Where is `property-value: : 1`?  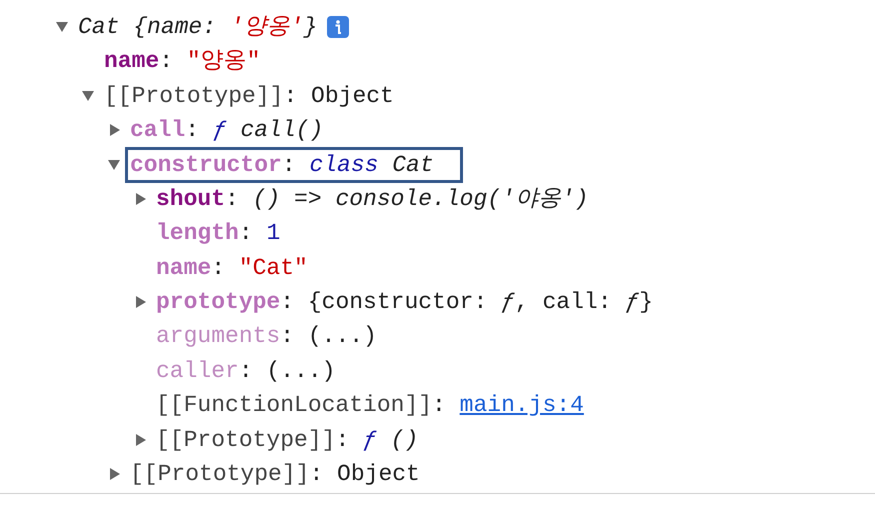
property-value: : 1 is located at coordinates (259, 233).